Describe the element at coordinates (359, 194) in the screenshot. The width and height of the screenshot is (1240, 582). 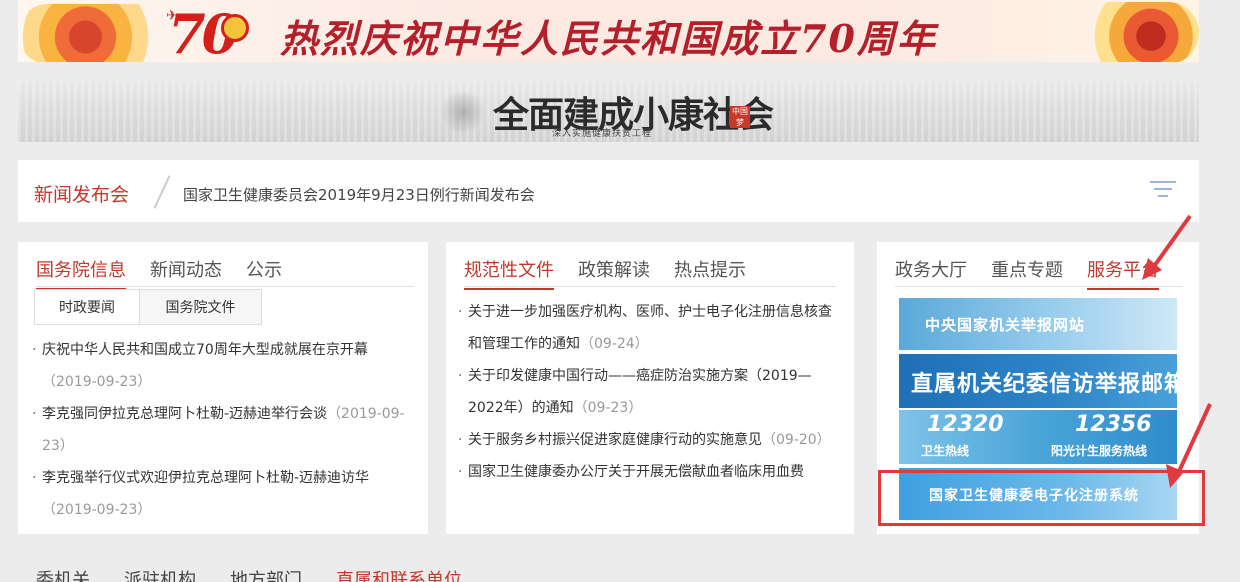
I see `news-conference-headline: 国家卫生健康委员会2019年9月23日例行新闻发布会` at that location.